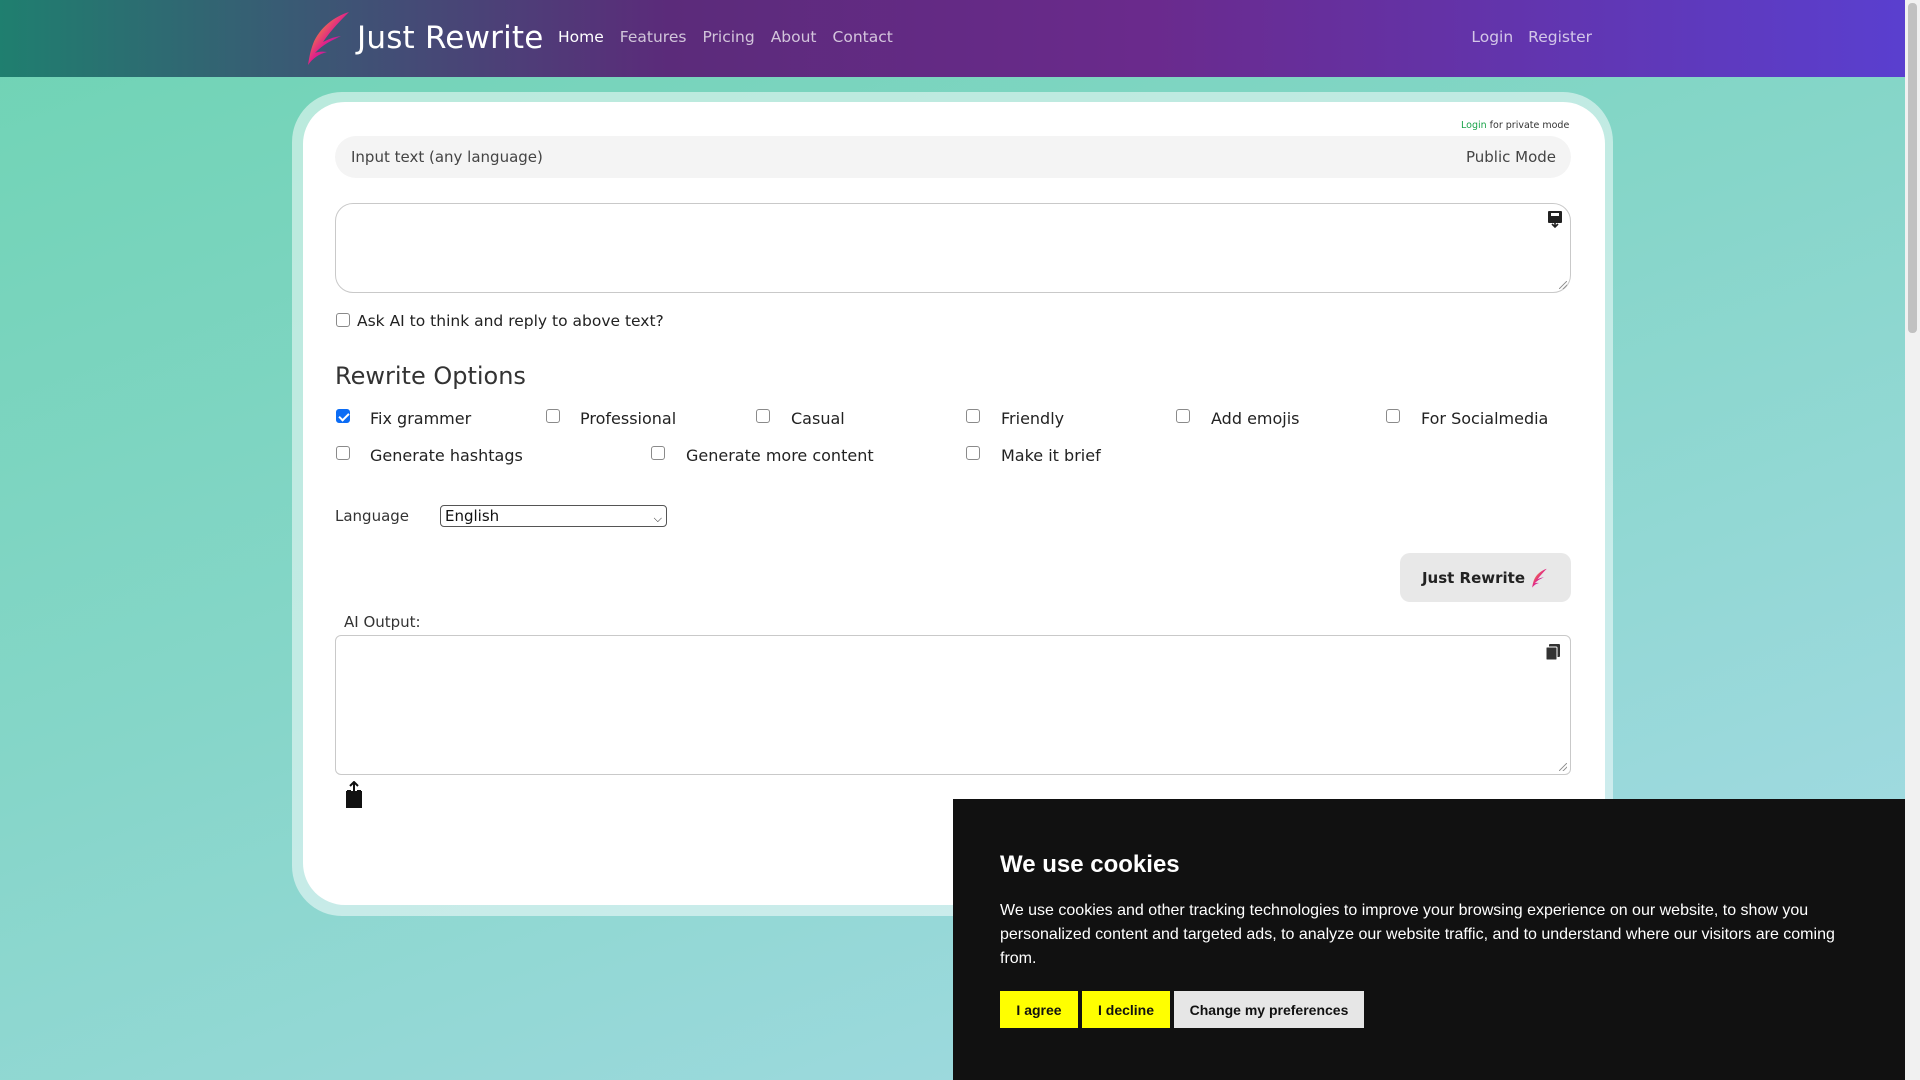 This screenshot has width=1920, height=1080. I want to click on brand-name: Just Rewrite, so click(450, 38).